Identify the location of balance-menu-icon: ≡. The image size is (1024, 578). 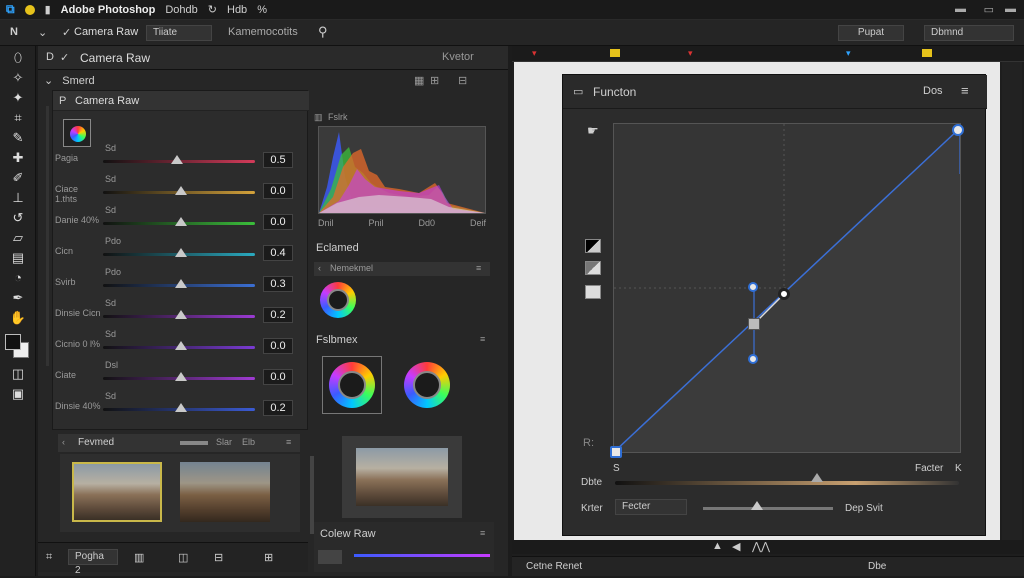
(482, 339).